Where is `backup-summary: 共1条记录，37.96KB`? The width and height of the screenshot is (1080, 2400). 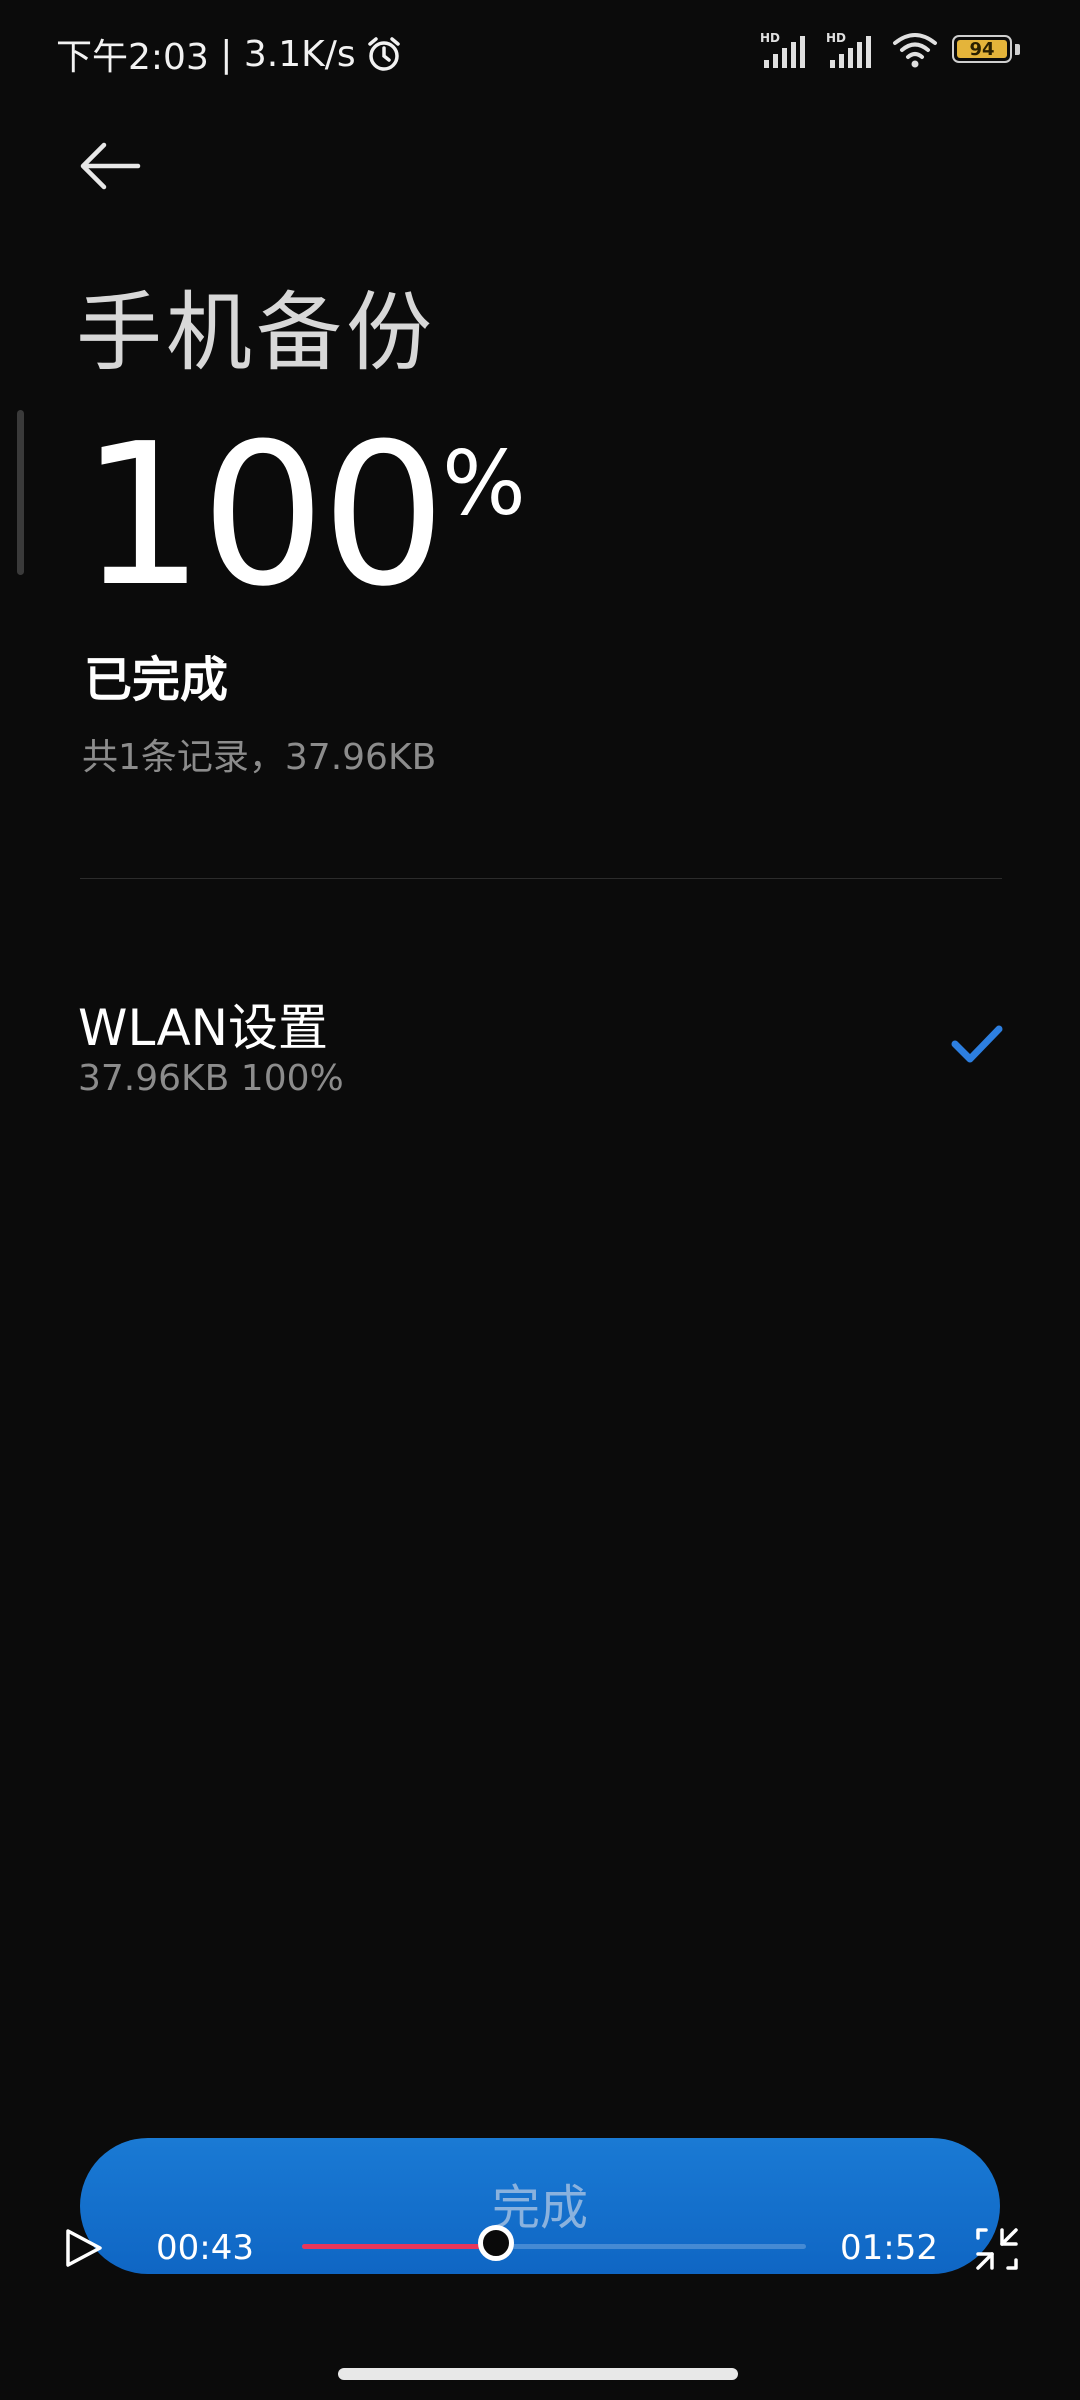
backup-summary: 共1条记录，37.96KB is located at coordinates (259, 757).